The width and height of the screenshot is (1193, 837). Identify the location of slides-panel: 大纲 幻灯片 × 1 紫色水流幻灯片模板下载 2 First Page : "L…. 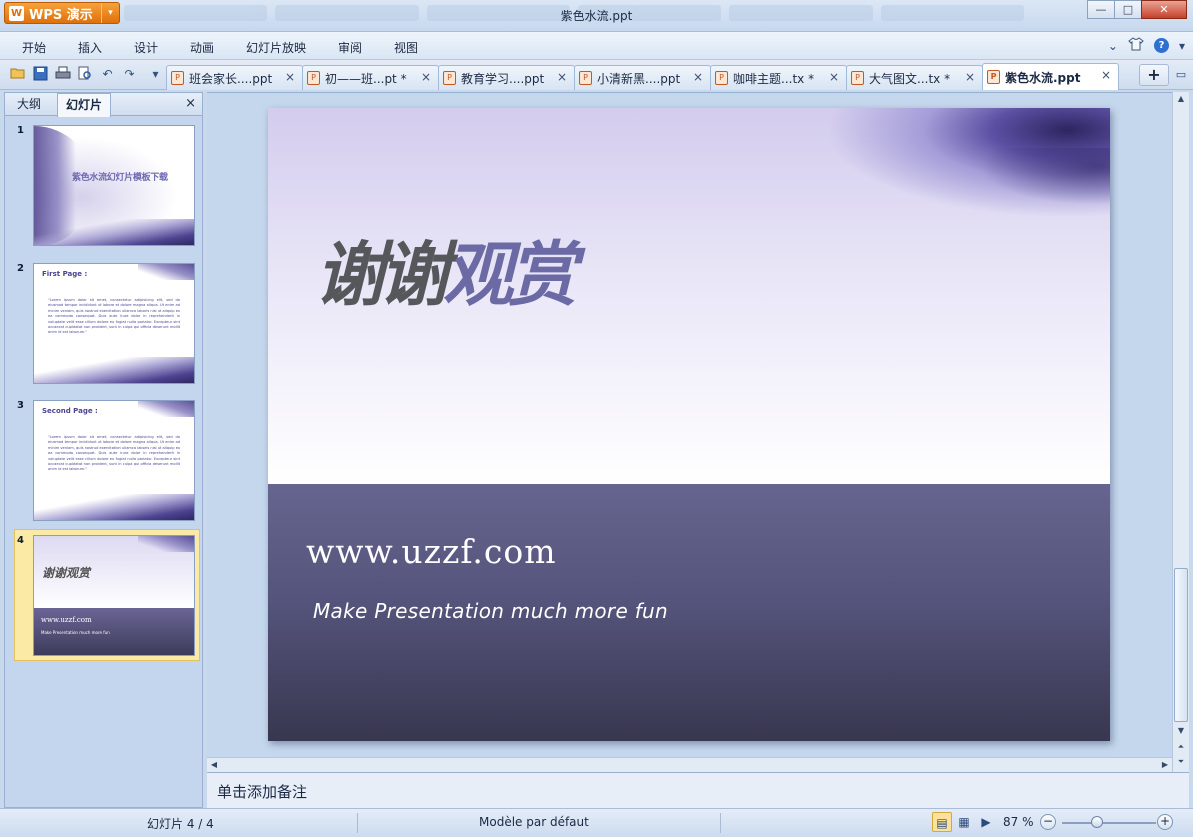
(103, 450).